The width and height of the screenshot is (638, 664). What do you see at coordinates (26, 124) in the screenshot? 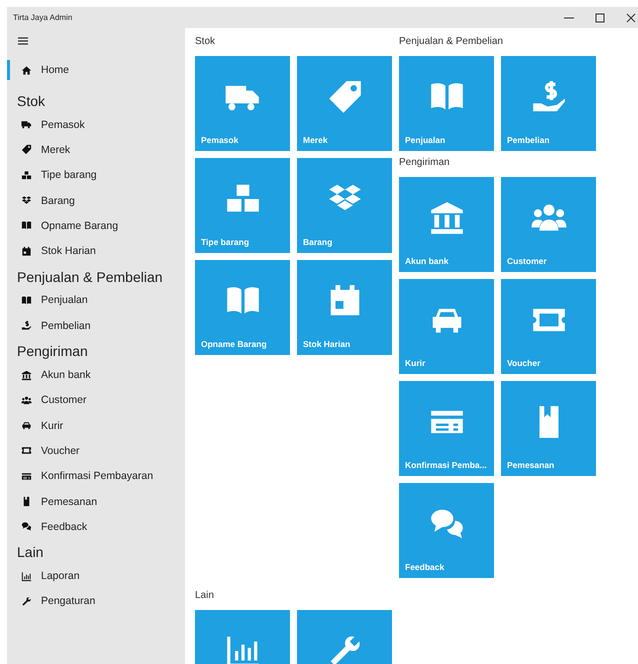
I see `truck-icon` at bounding box center [26, 124].